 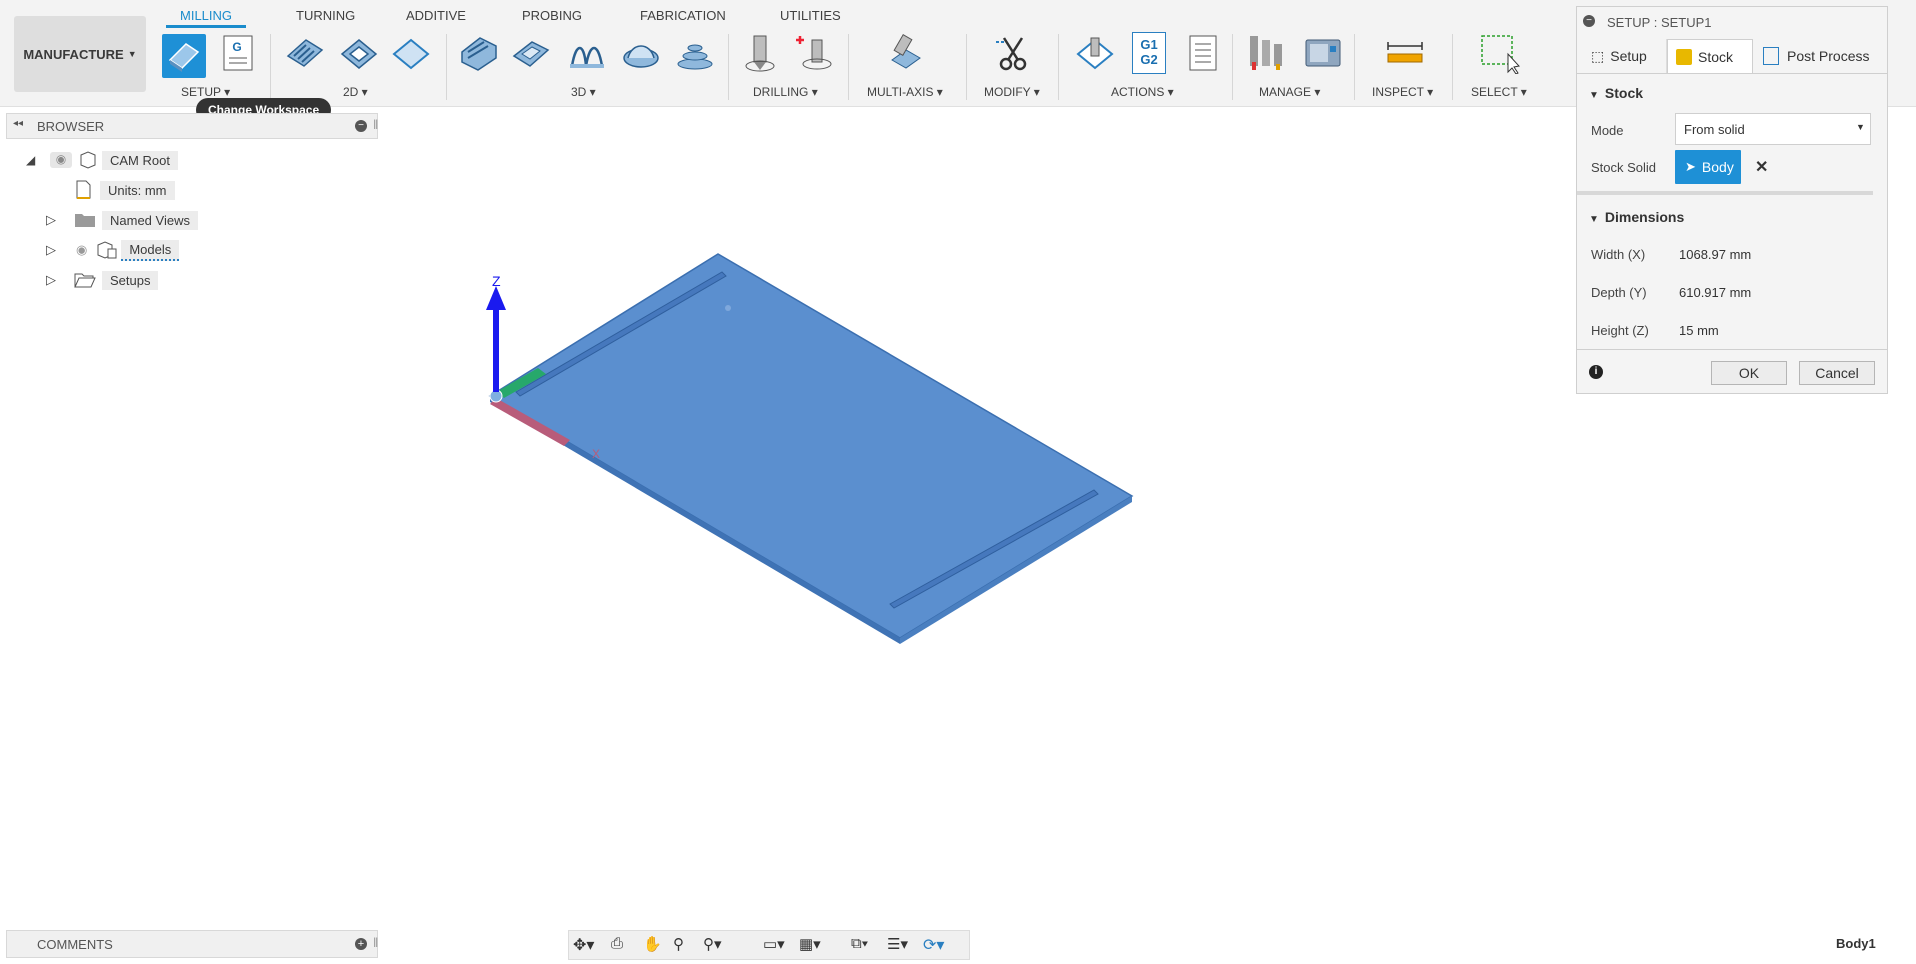 What do you see at coordinates (88, 160) in the screenshot?
I see `component-icon` at bounding box center [88, 160].